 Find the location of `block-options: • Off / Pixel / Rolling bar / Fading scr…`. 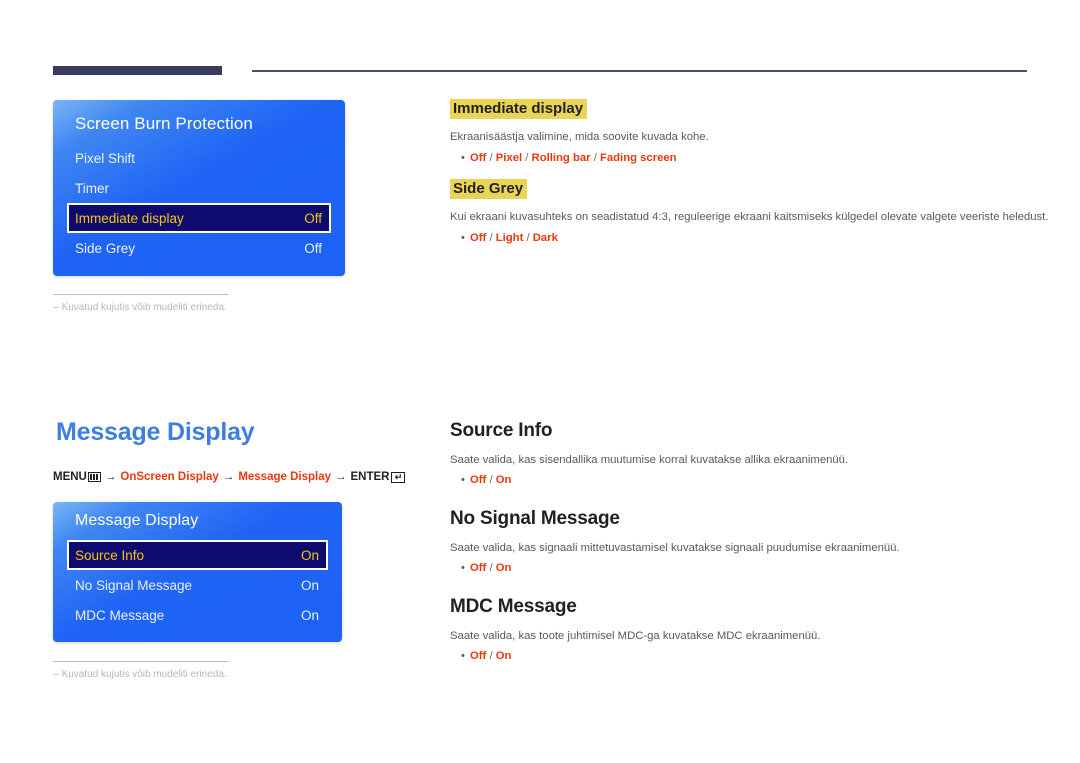

block-options: • Off / Pixel / Rolling bar / Fading scr… is located at coordinates (740, 158).